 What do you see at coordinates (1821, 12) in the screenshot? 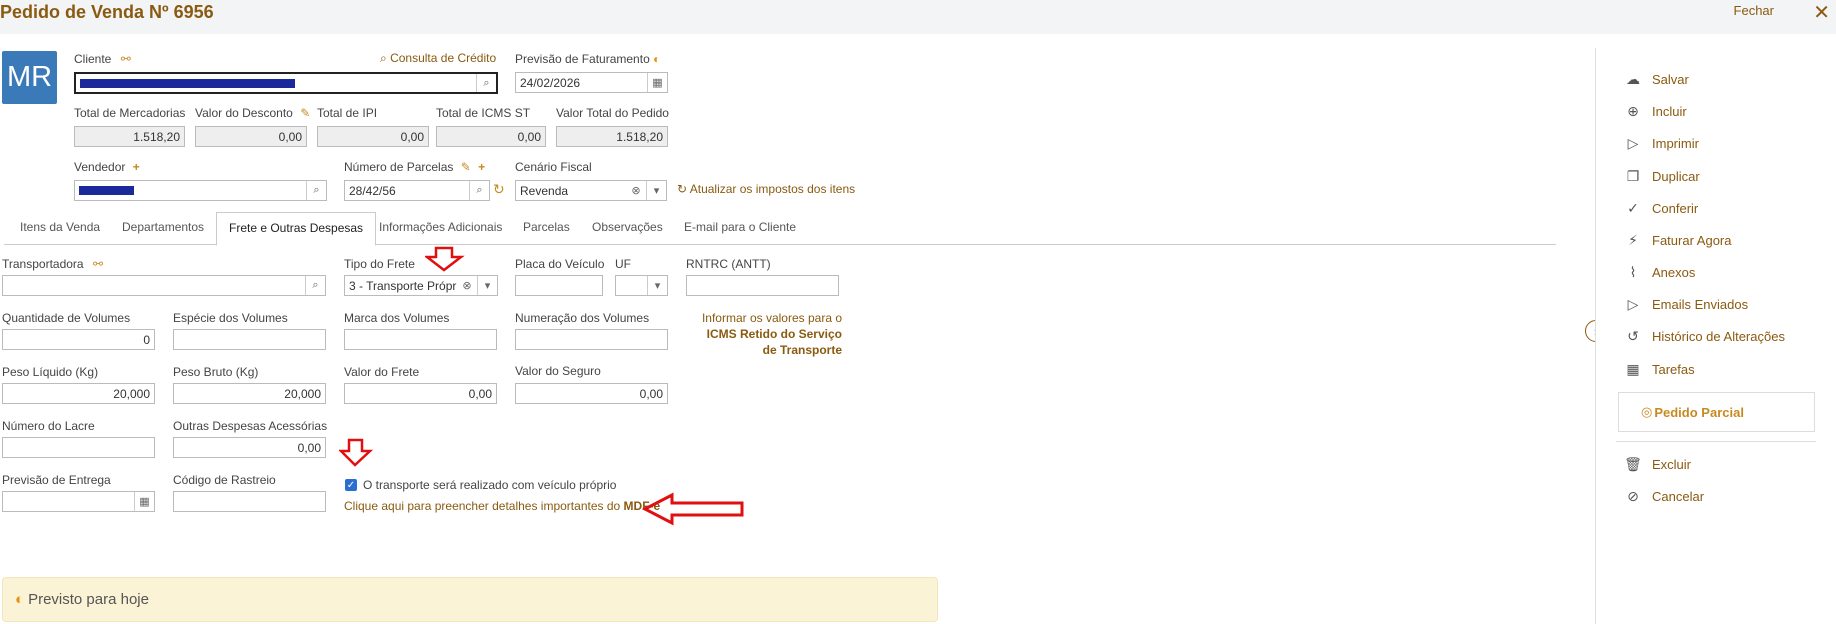
I see `close-icon: ✕` at bounding box center [1821, 12].